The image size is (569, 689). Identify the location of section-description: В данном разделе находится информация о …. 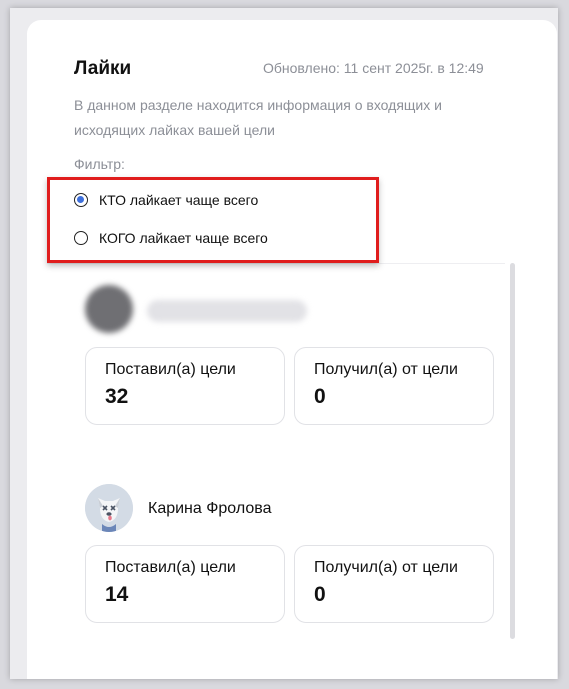
(258, 117).